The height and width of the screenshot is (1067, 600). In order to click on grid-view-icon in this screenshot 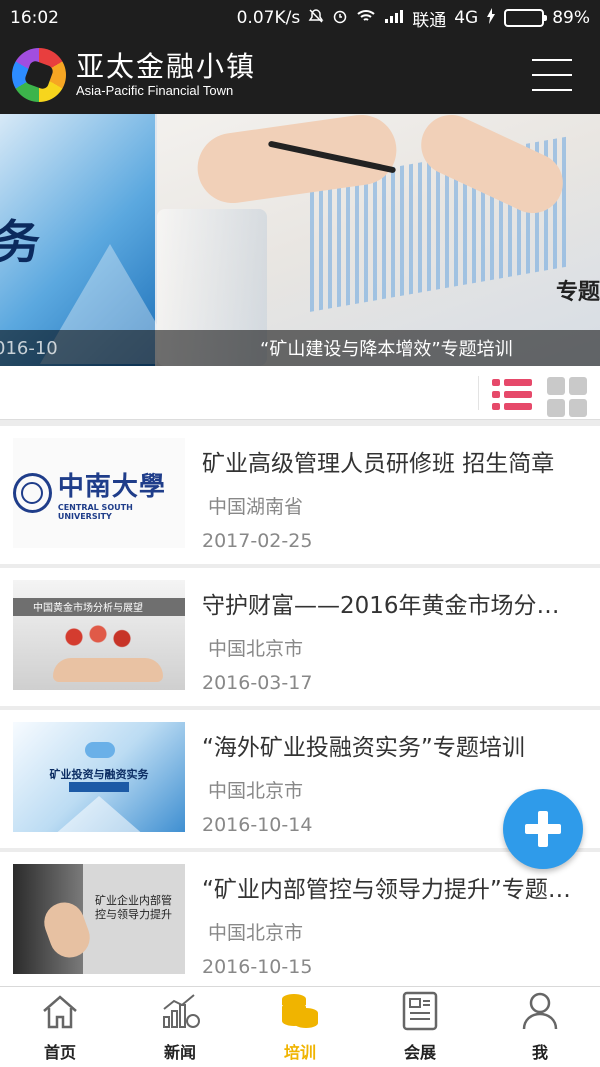, I will do `click(567, 397)`.